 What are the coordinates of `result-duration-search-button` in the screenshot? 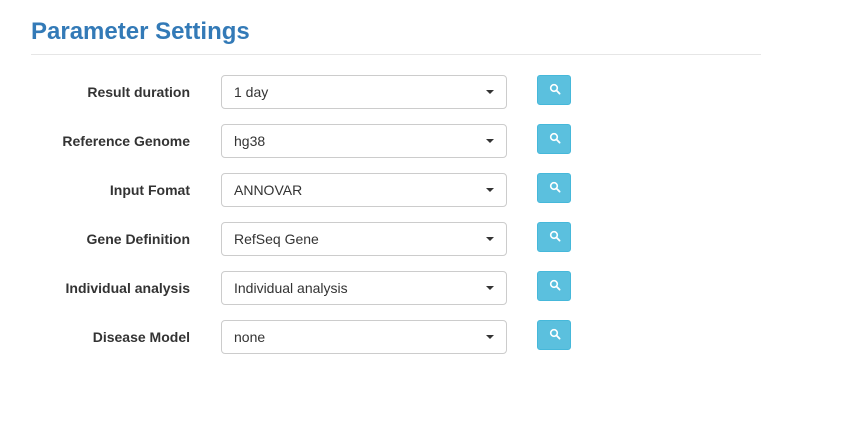 It's located at (554, 90).